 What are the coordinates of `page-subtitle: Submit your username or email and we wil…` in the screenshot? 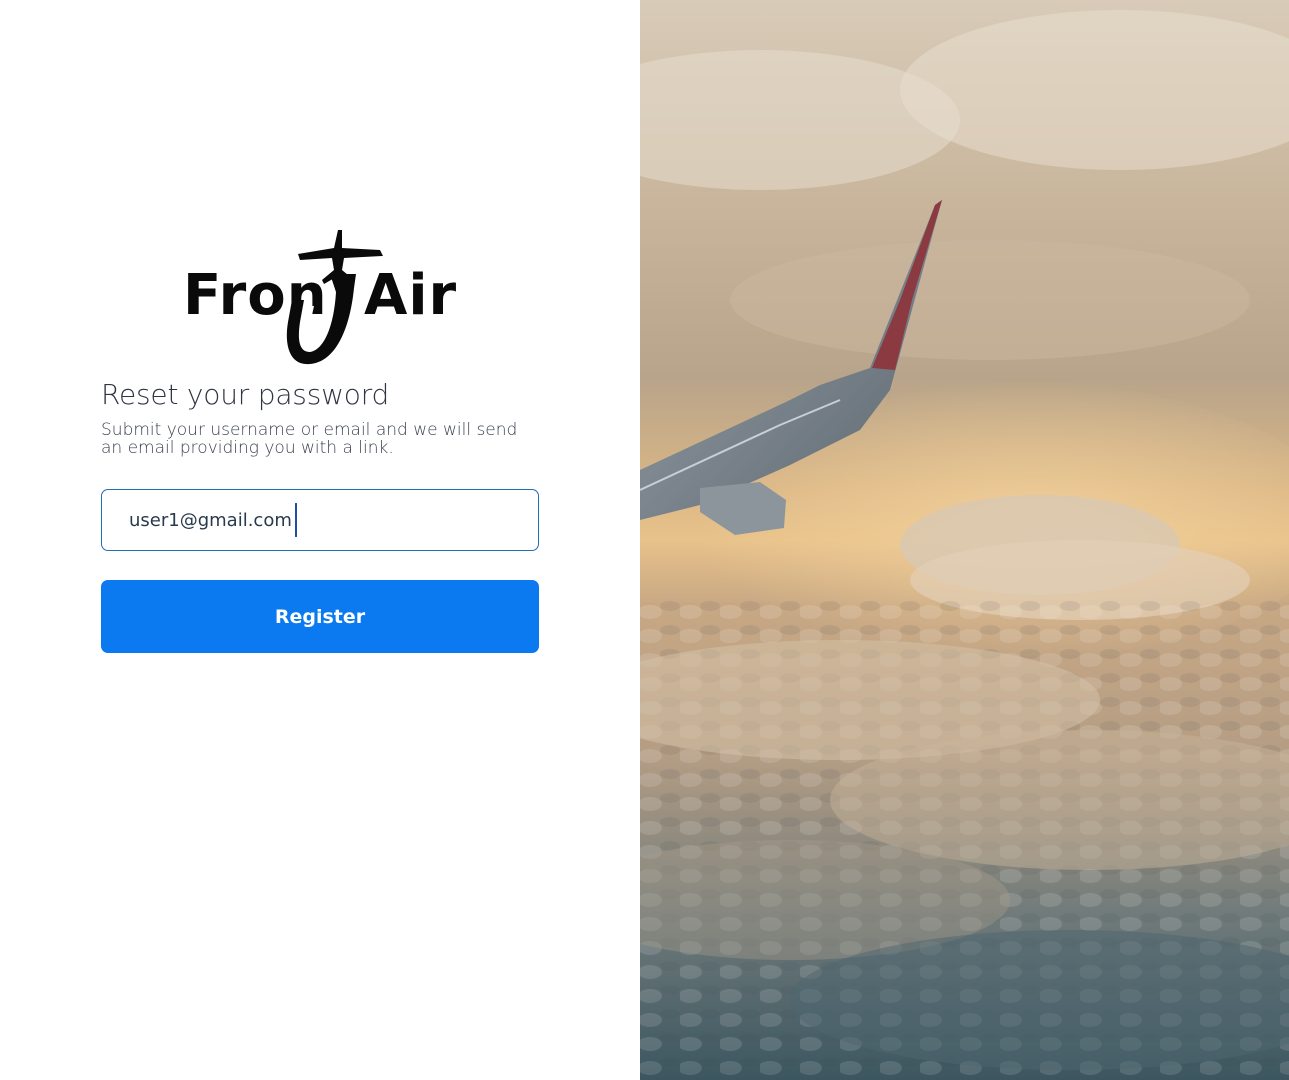 It's located at (309, 439).